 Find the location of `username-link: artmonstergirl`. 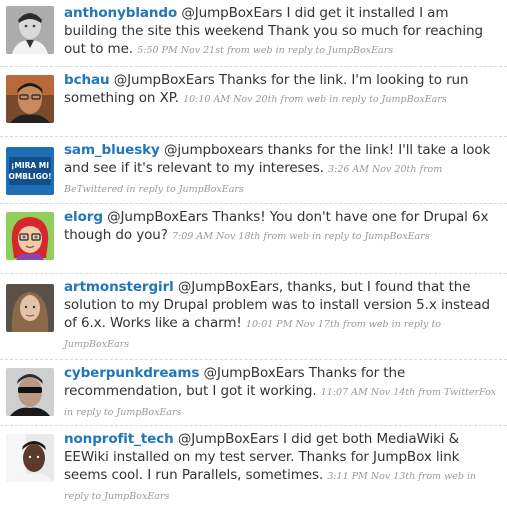

username-link: artmonstergirl is located at coordinates (119, 287).